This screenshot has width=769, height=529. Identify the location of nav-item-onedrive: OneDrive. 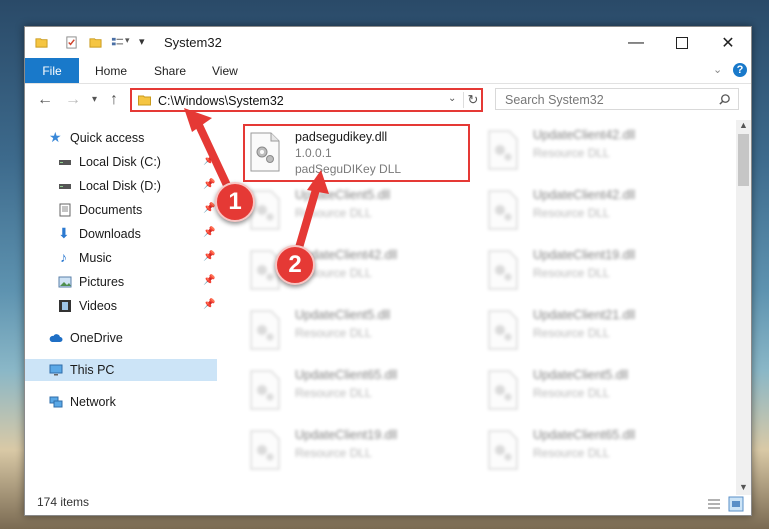
(121, 338).